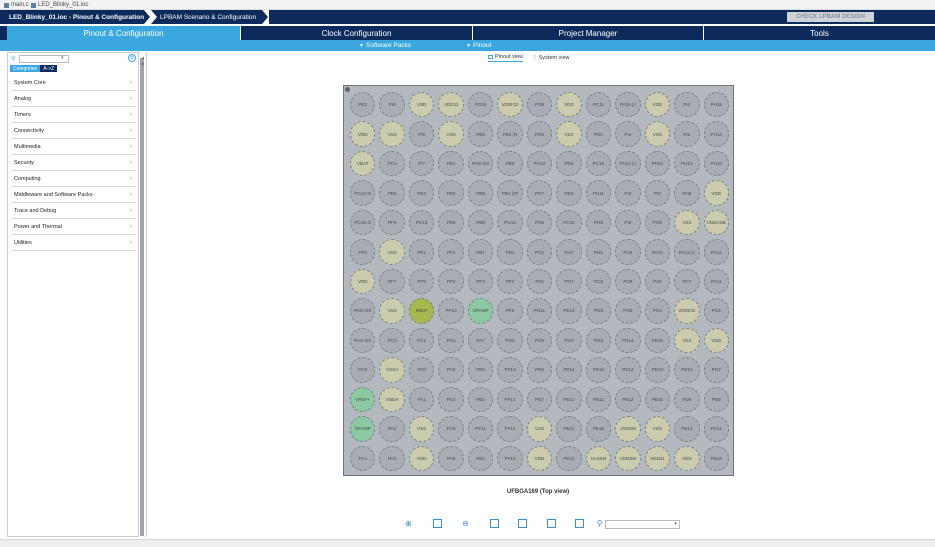 The height and width of the screenshot is (547, 935). Describe the element at coordinates (716, 105) in the screenshot. I see `pin-ball: PH15` at that location.